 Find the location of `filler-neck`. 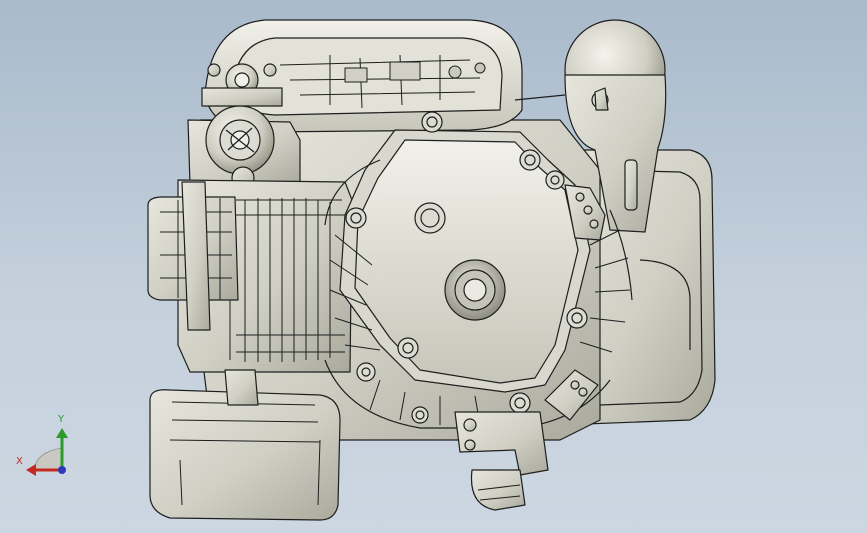

filler-neck is located at coordinates (241, 387).